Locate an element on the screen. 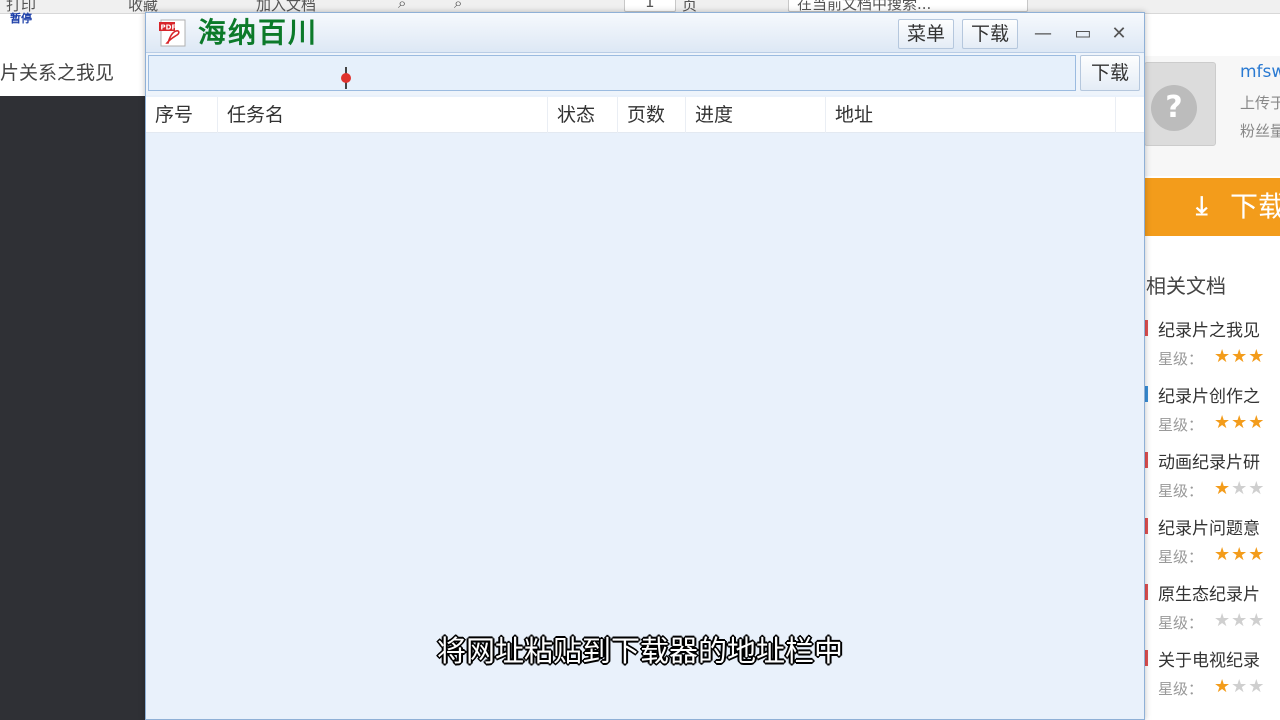 The image size is (1280, 720). minimize-icon: — is located at coordinates (1043, 34).